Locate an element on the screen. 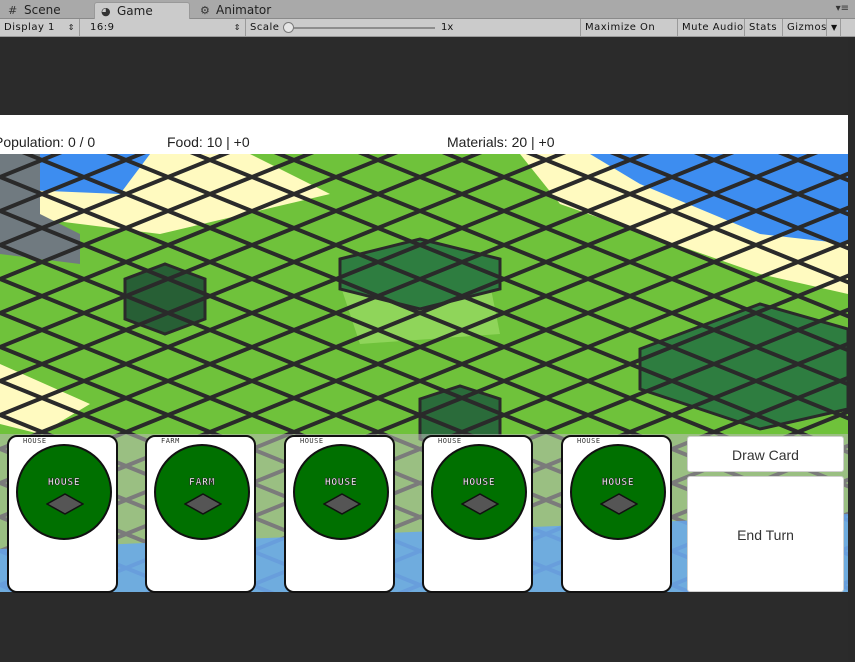 The height and width of the screenshot is (662, 855). end-turn-label: End Turn is located at coordinates (765, 535).